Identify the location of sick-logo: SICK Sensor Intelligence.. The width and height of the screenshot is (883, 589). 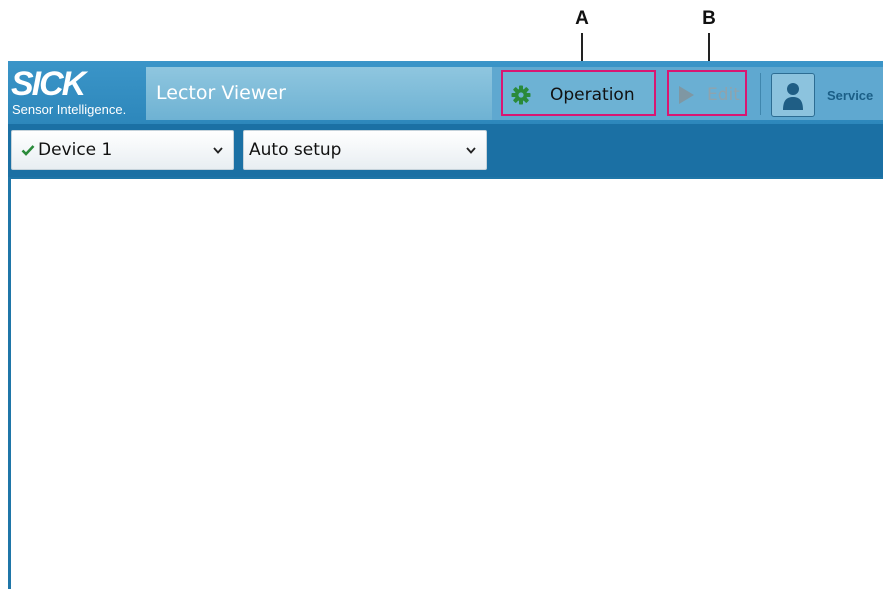
(76, 93).